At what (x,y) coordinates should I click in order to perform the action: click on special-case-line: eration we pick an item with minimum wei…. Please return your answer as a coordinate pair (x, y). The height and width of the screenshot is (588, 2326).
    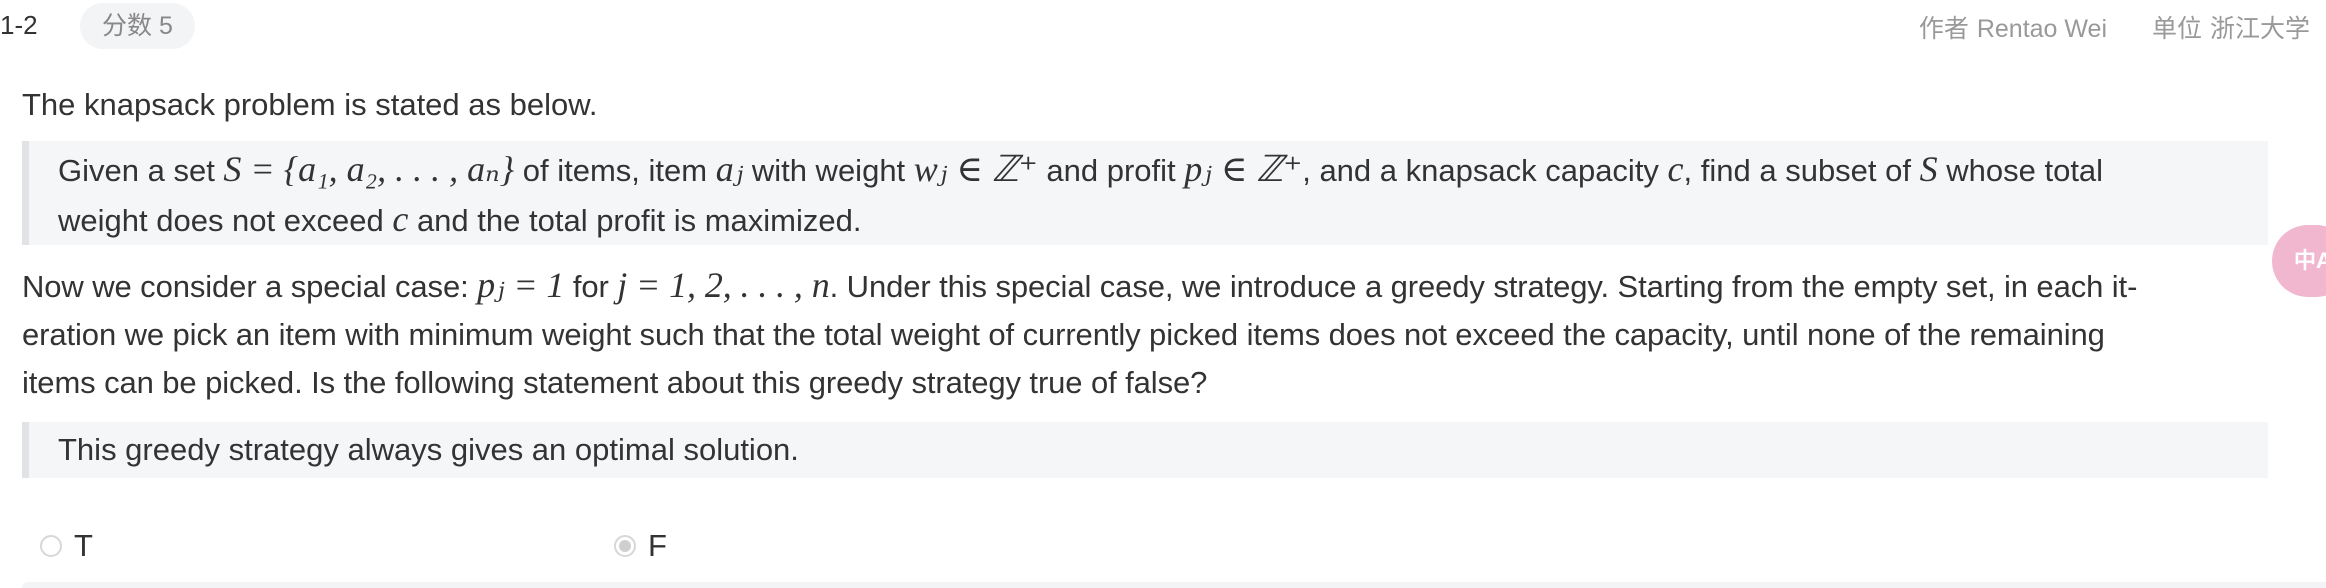
    Looking at the image, I should click on (1164, 335).